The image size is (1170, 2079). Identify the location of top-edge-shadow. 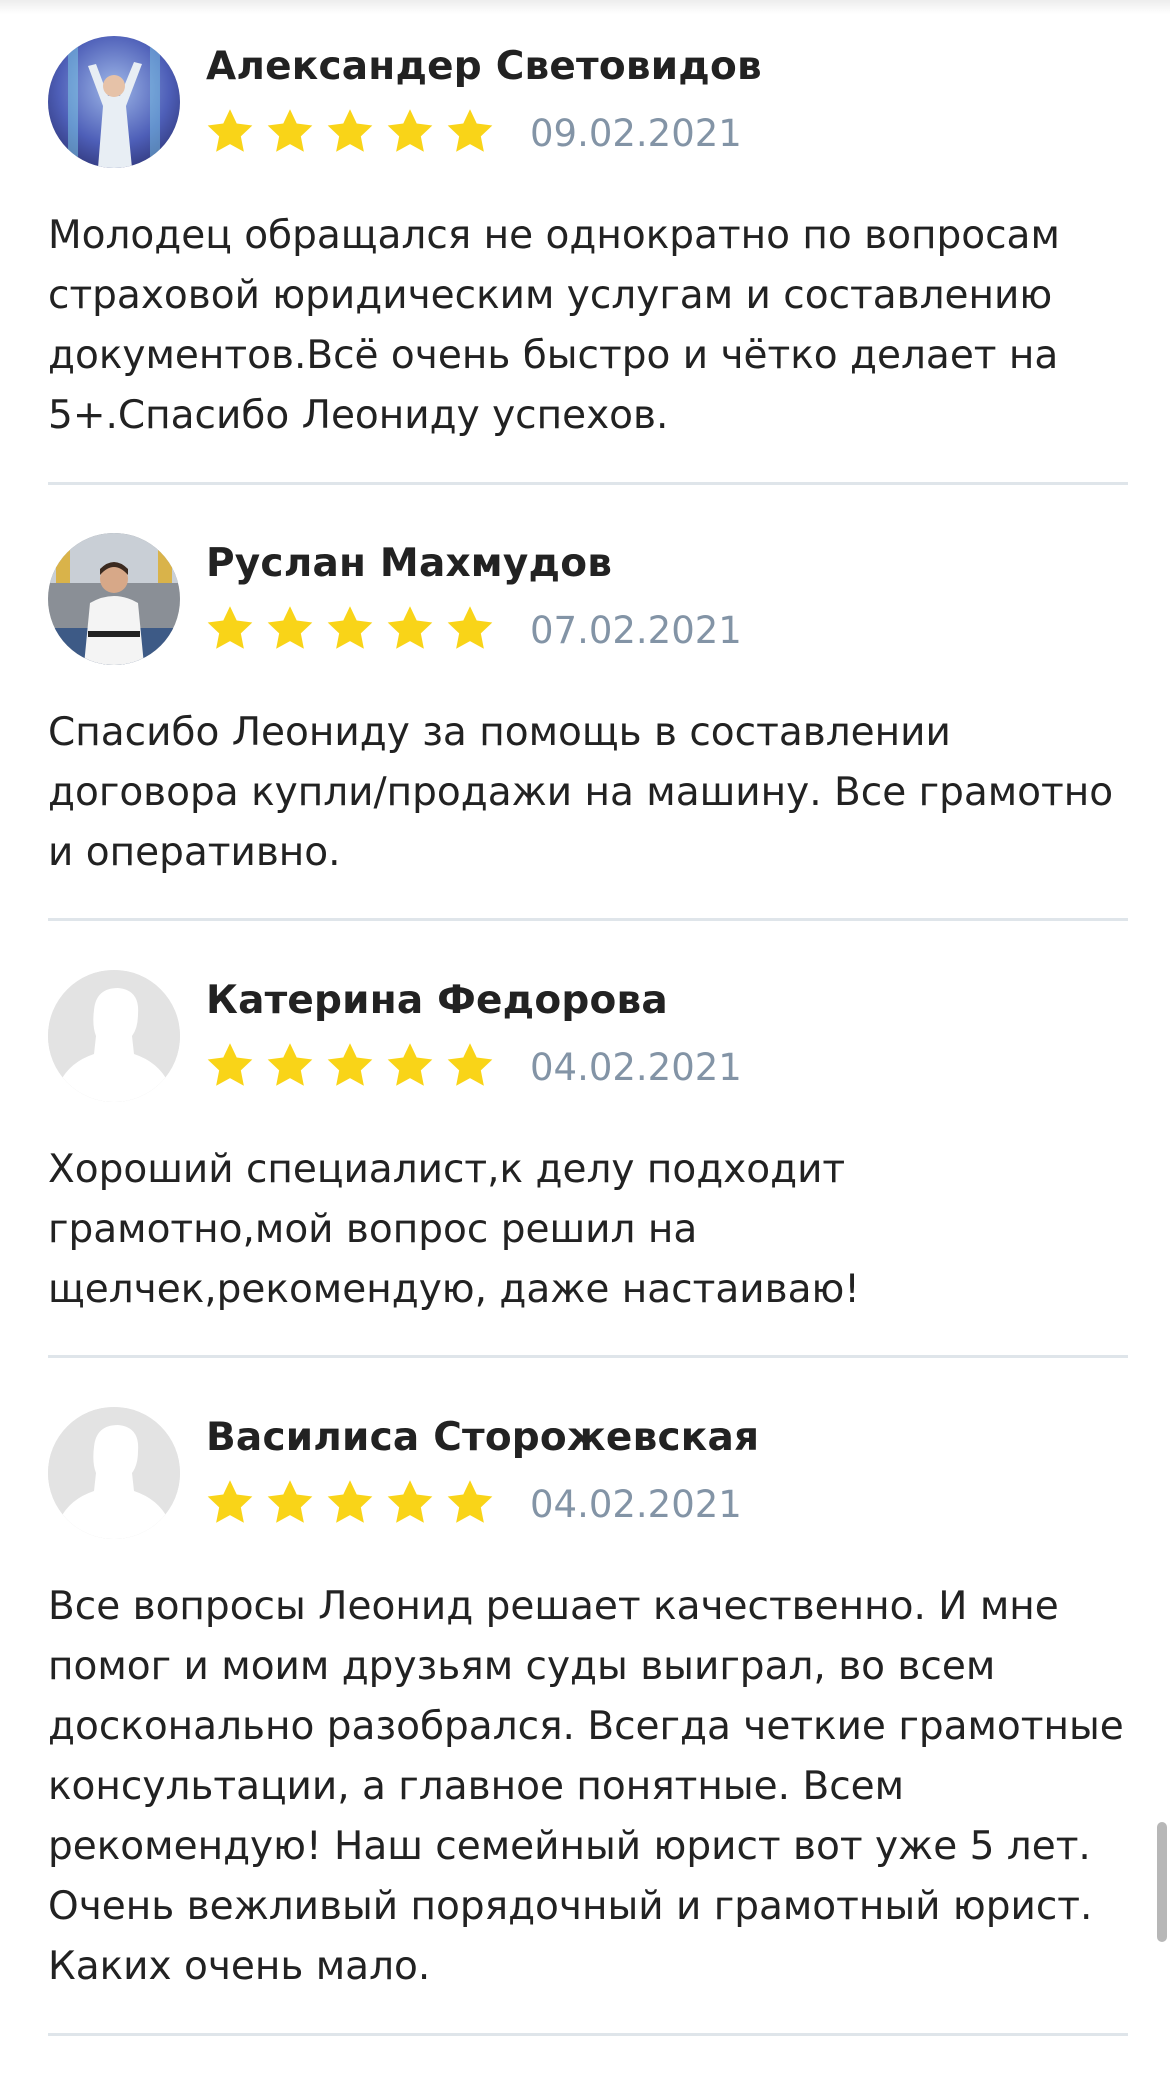
(585, 7).